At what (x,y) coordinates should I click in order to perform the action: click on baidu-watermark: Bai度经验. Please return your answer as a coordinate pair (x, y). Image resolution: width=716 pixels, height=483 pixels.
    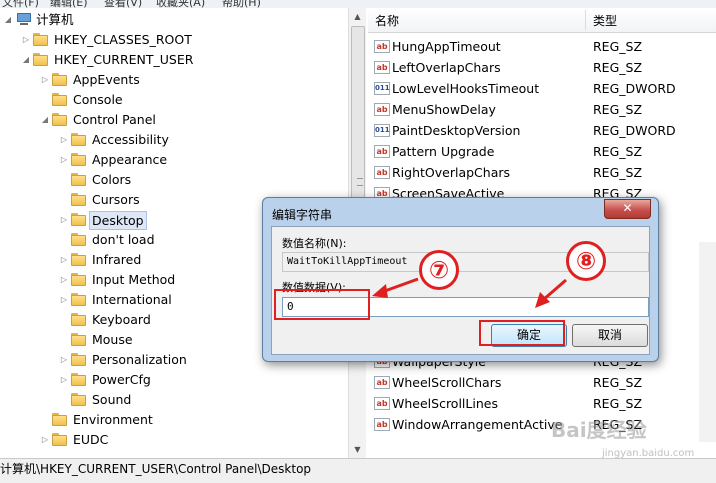
    Looking at the image, I should click on (599, 430).